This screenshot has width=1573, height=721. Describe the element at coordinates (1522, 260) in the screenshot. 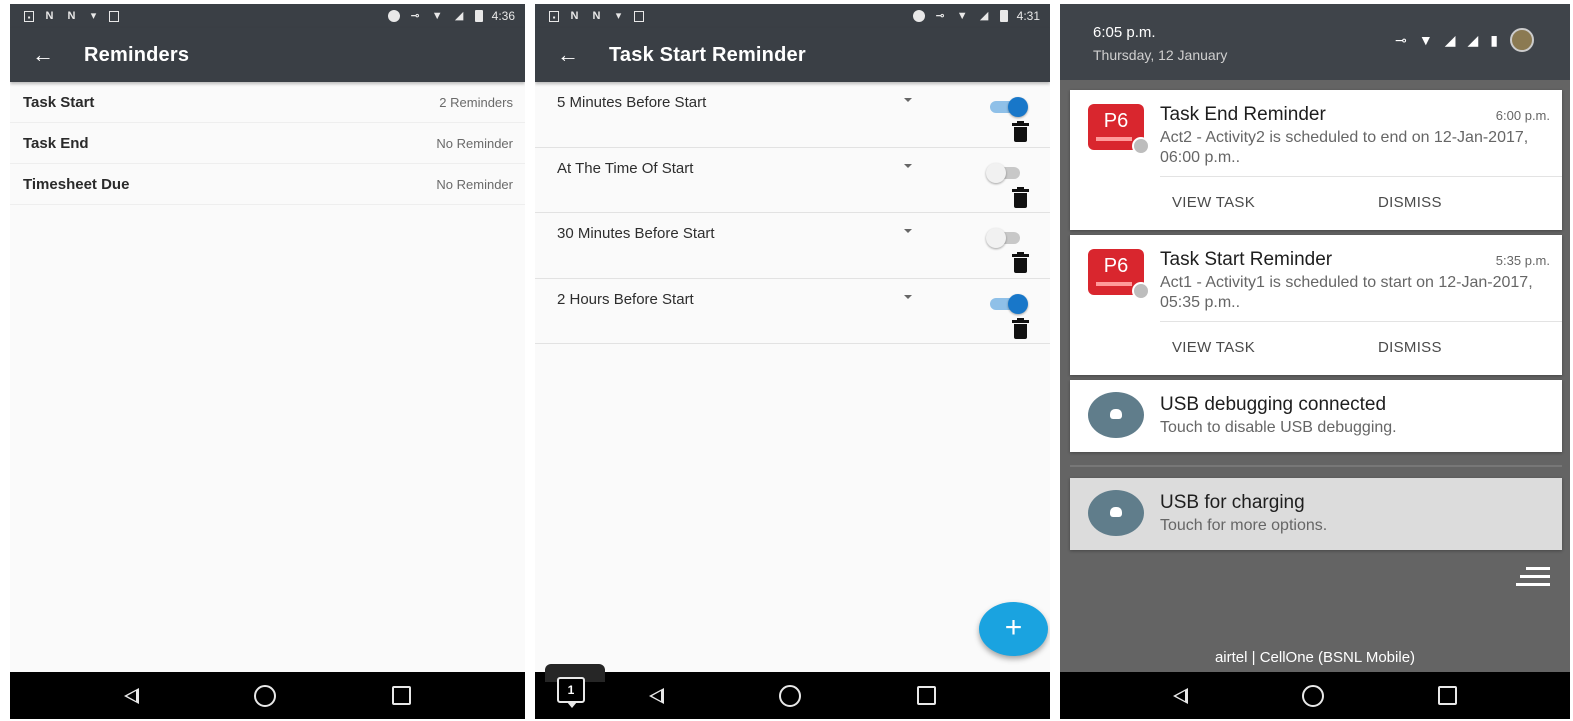

I see `notification-time: 5:35 p.m.` at that location.